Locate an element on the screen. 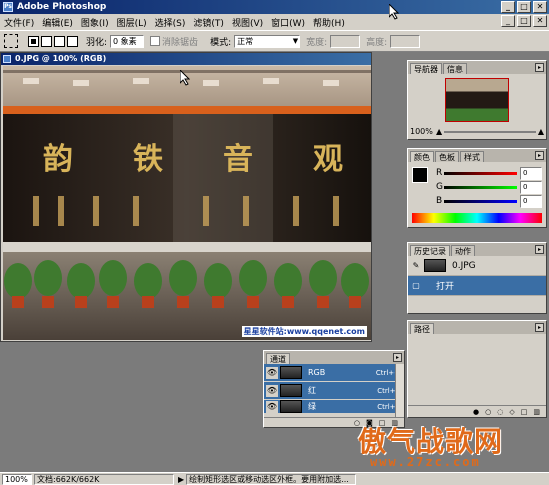  stroke-path-icon: ○ is located at coordinates (488, 412).